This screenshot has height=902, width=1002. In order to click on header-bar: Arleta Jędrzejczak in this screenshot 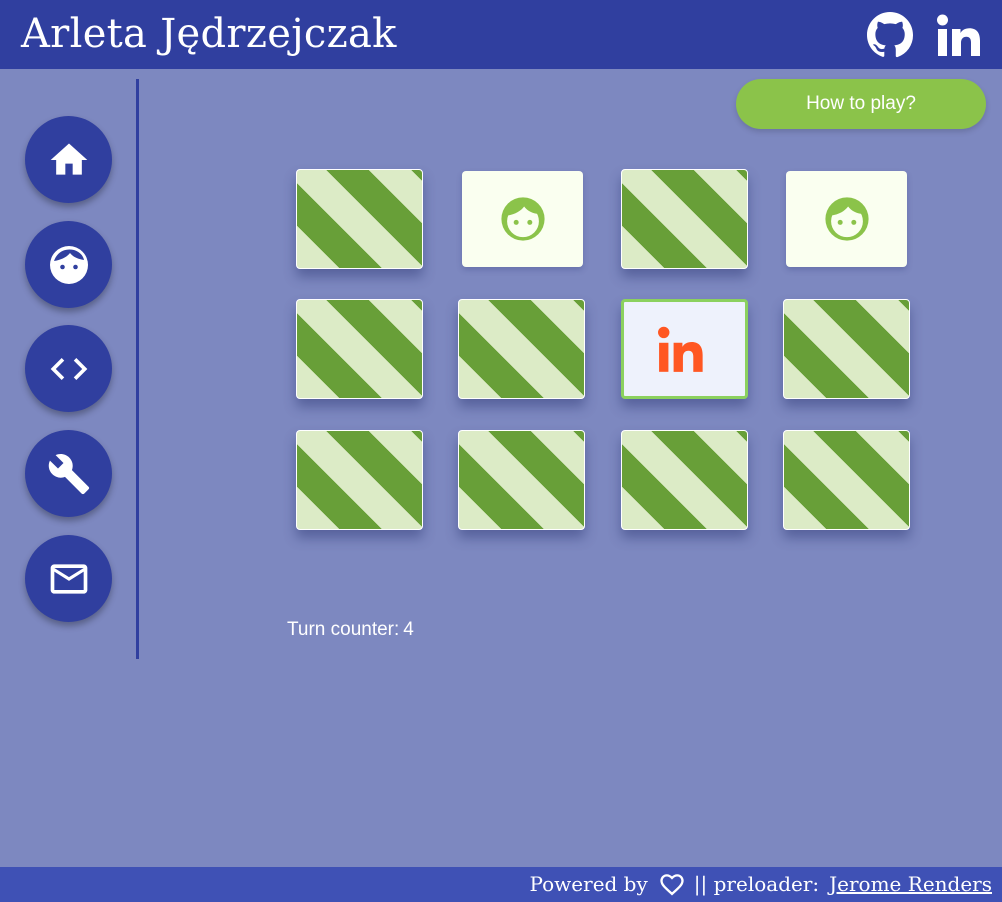, I will do `click(501, 34)`.